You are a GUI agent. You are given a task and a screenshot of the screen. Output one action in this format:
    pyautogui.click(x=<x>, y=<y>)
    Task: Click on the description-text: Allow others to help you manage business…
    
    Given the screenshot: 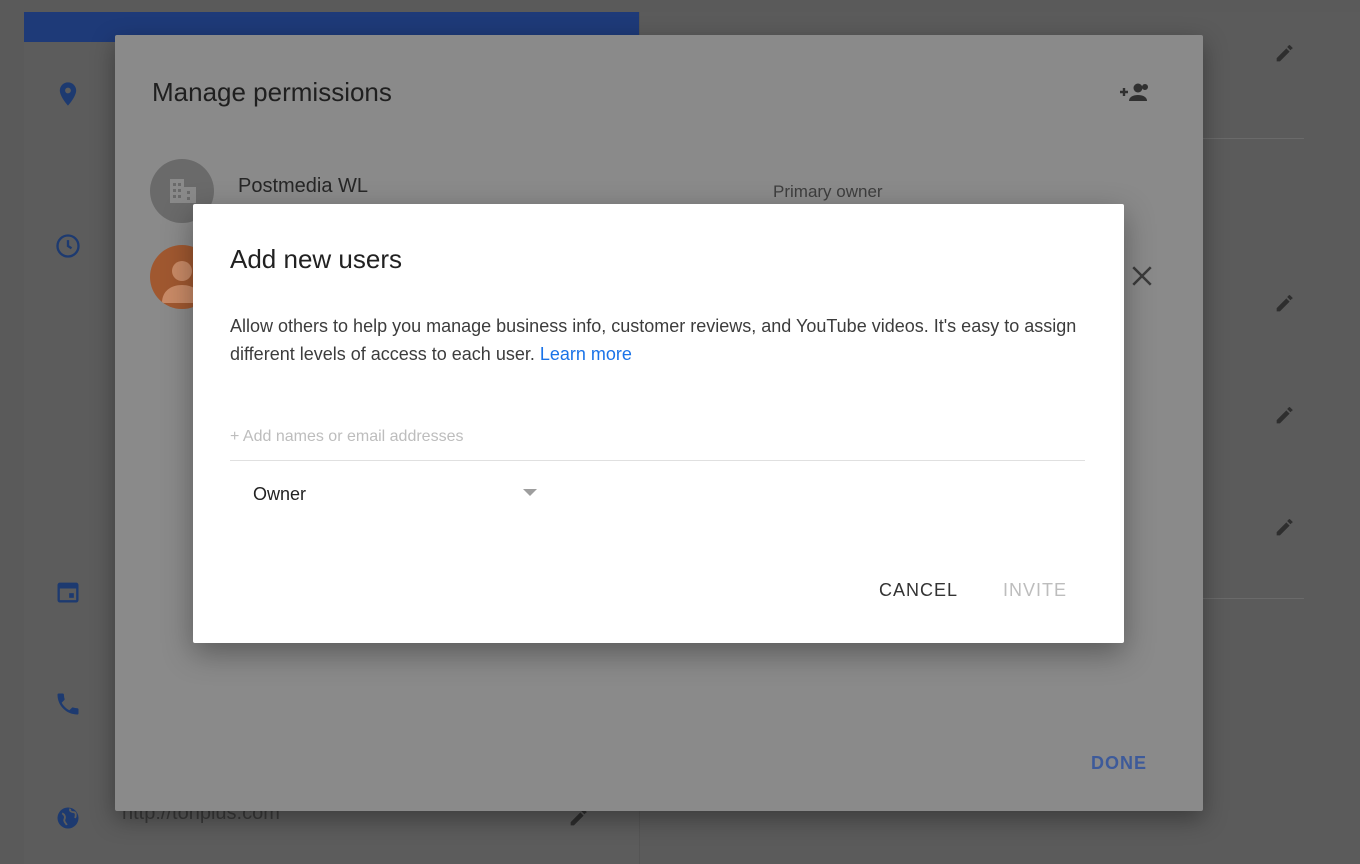 What is the action you would take?
    pyautogui.click(x=653, y=340)
    